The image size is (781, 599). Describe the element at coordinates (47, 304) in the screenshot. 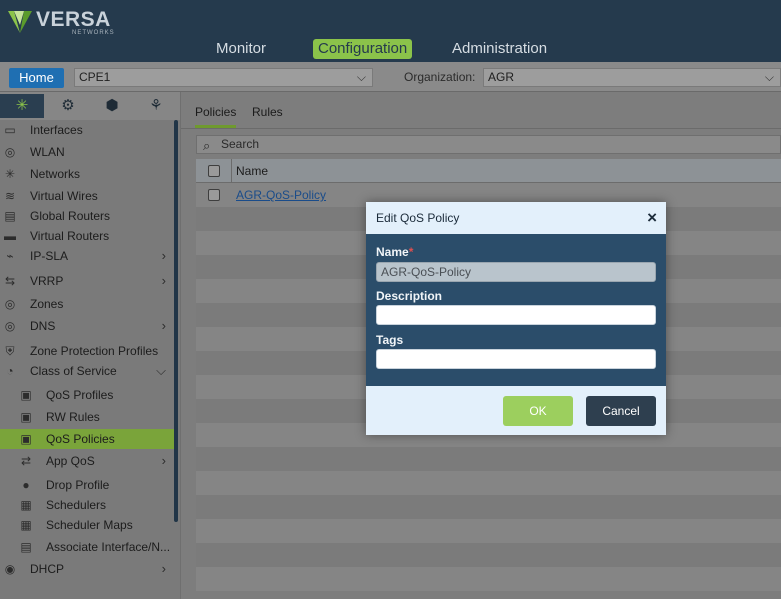

I see `sidebar-item-label: Zones` at that location.